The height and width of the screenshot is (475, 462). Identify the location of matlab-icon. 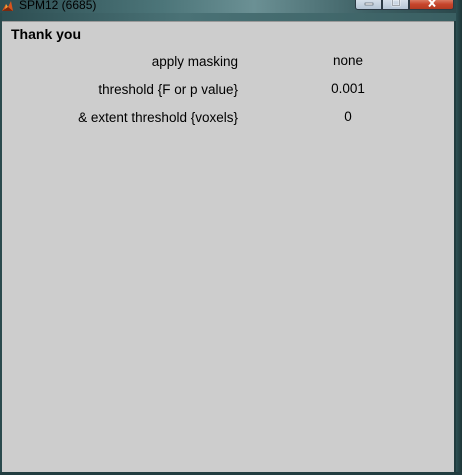
(7, 6).